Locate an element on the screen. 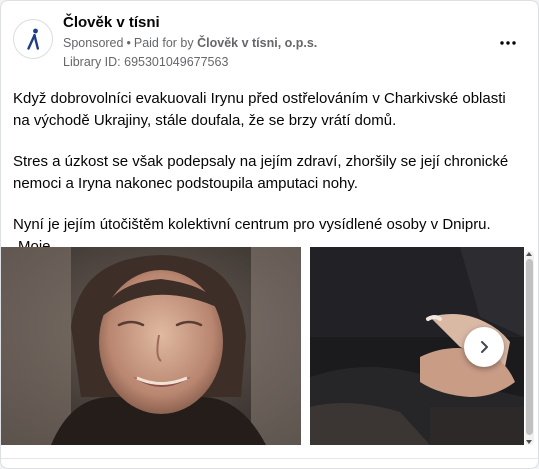 This screenshot has height=469, width=539. card-divider is located at coordinates (269, 458).